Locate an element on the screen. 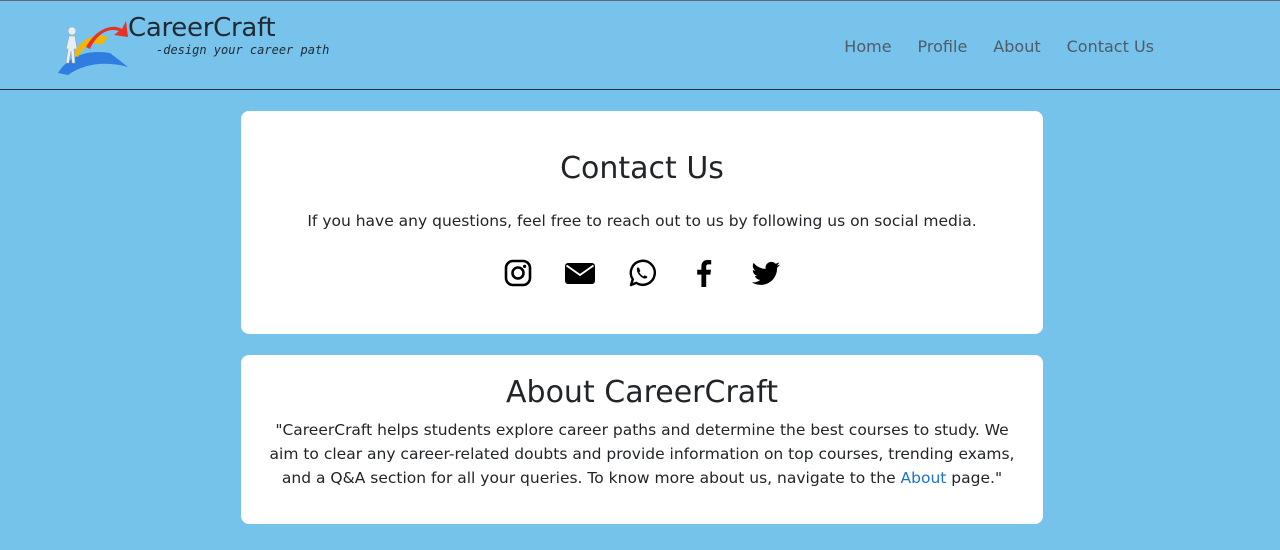 This screenshot has height=550, width=1280. brand: CareerCraft -design your career path is located at coordinates (206, 44).